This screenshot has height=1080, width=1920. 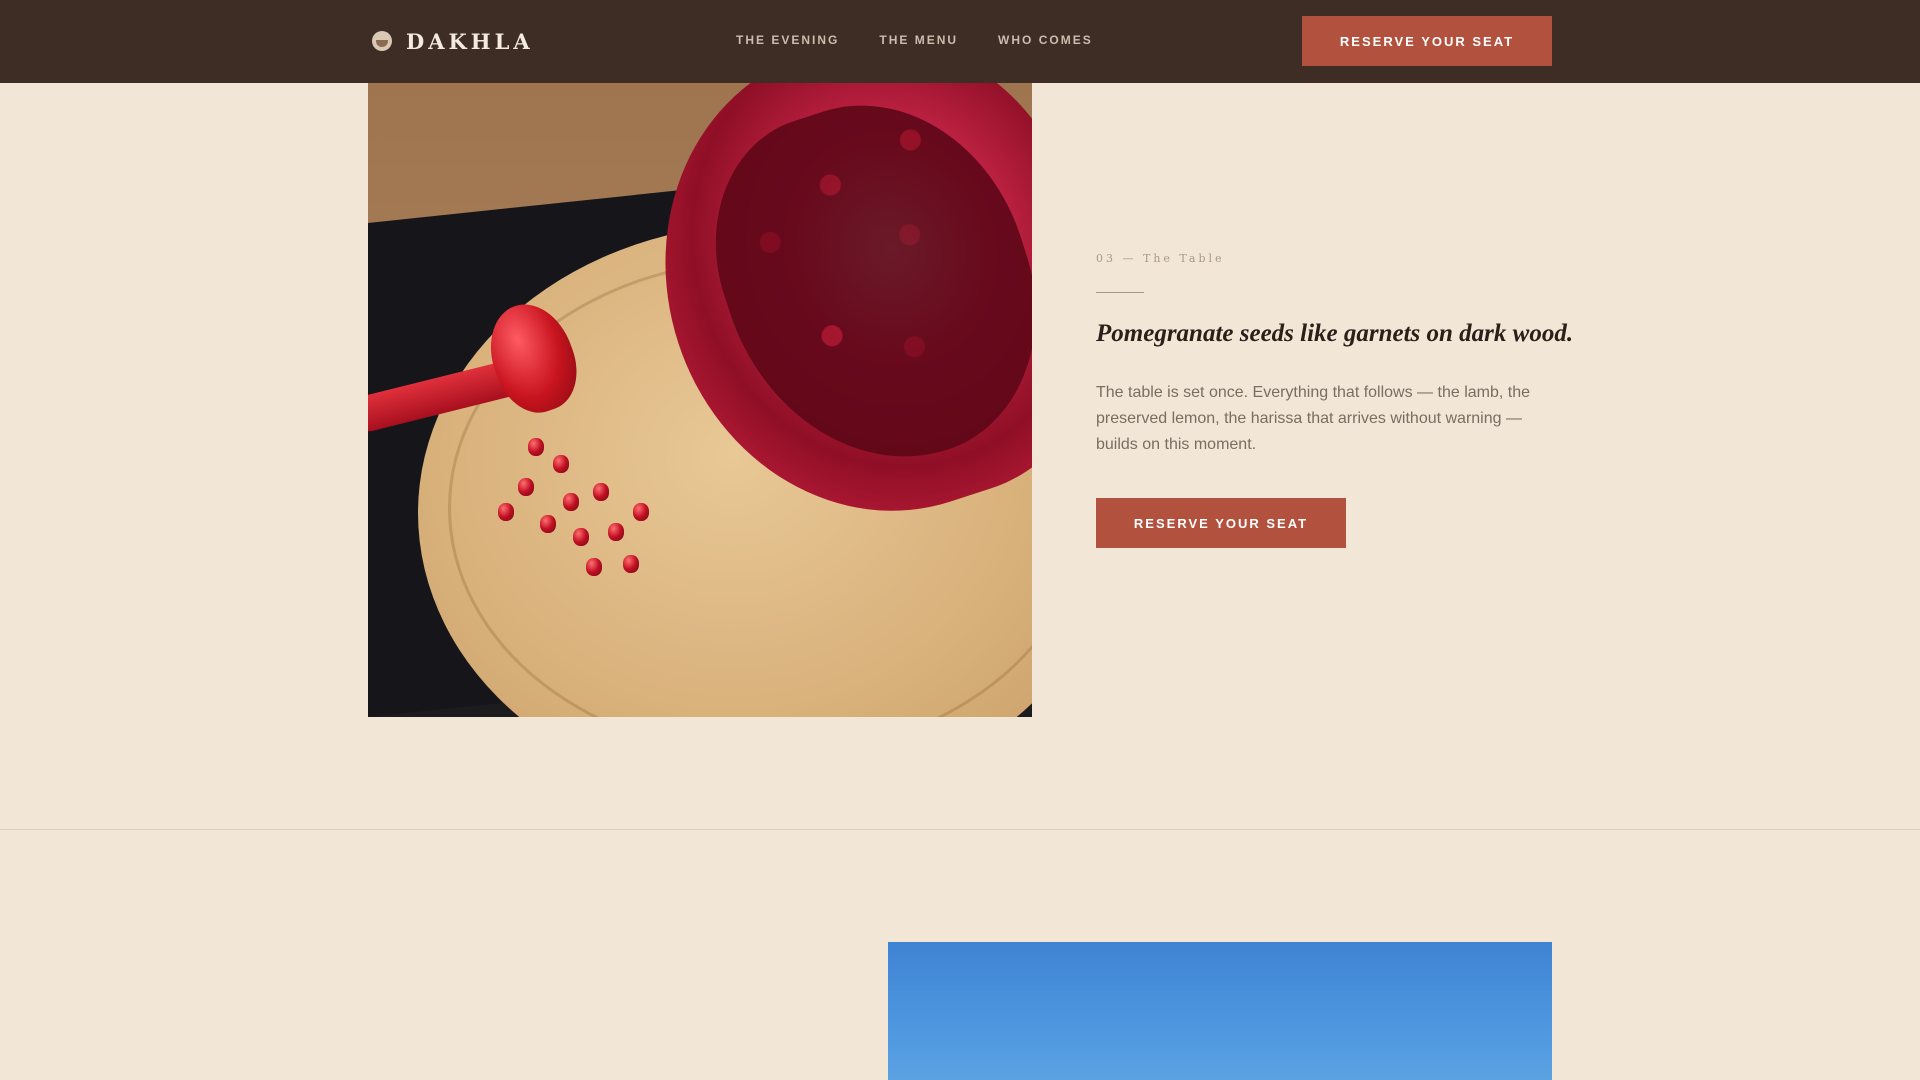 What do you see at coordinates (960, 829) in the screenshot?
I see `section-divider` at bounding box center [960, 829].